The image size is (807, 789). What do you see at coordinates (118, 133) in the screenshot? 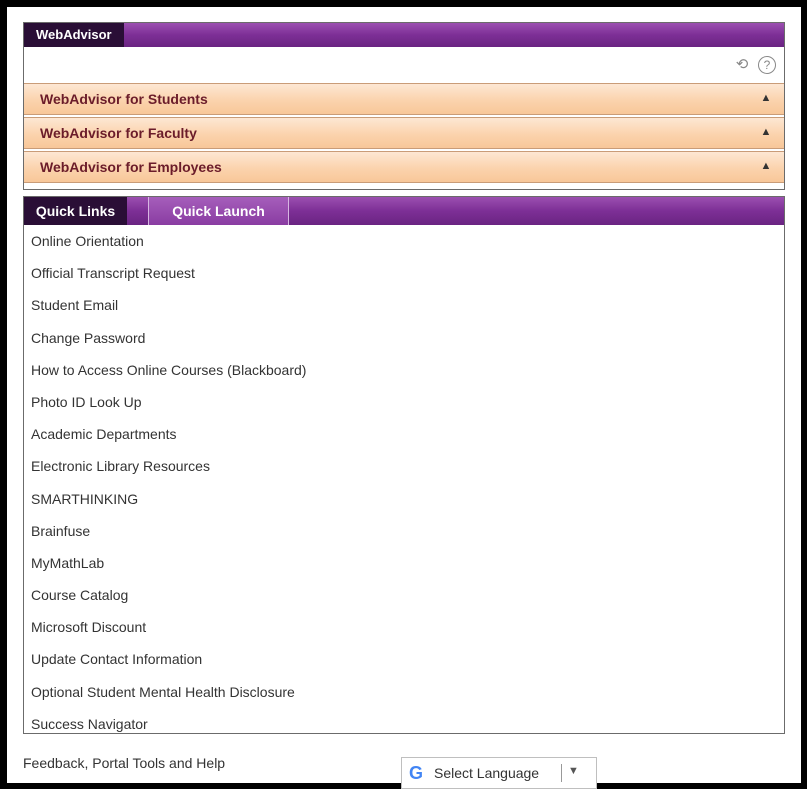
I see `accordion-label: WebAdvisor for Faculty` at bounding box center [118, 133].